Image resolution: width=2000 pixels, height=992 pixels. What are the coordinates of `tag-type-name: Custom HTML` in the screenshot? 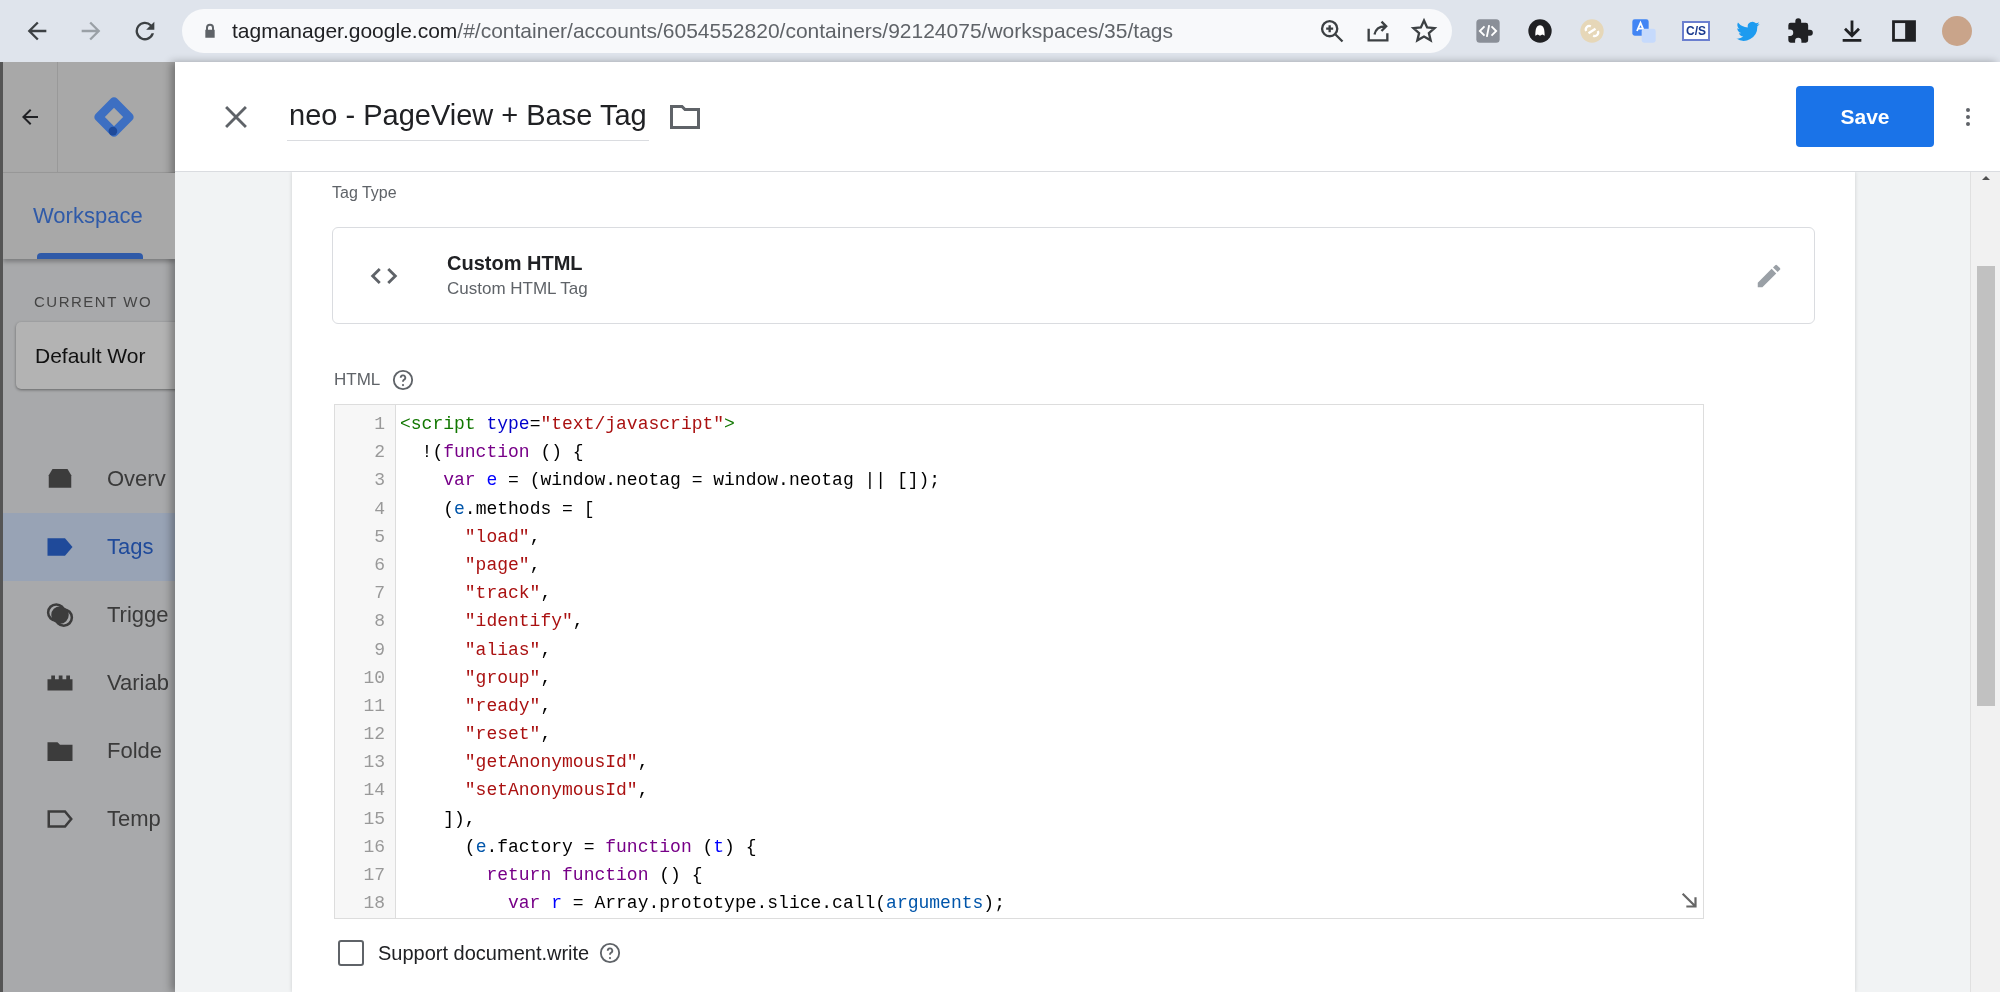 It's located at (515, 263).